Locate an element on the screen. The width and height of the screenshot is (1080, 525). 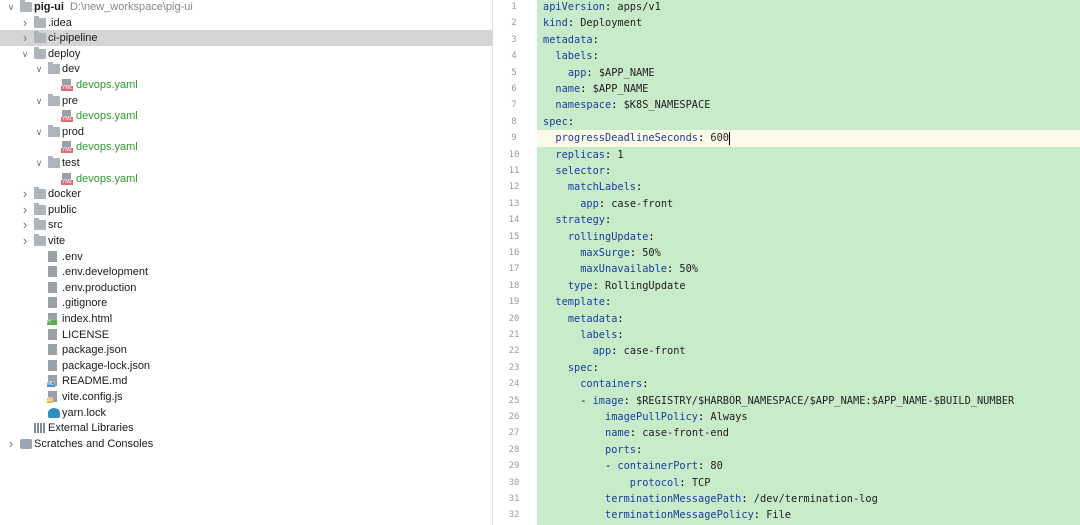
line-content: progressDeadlineSeconds: 600 is located at coordinates (808, 138).